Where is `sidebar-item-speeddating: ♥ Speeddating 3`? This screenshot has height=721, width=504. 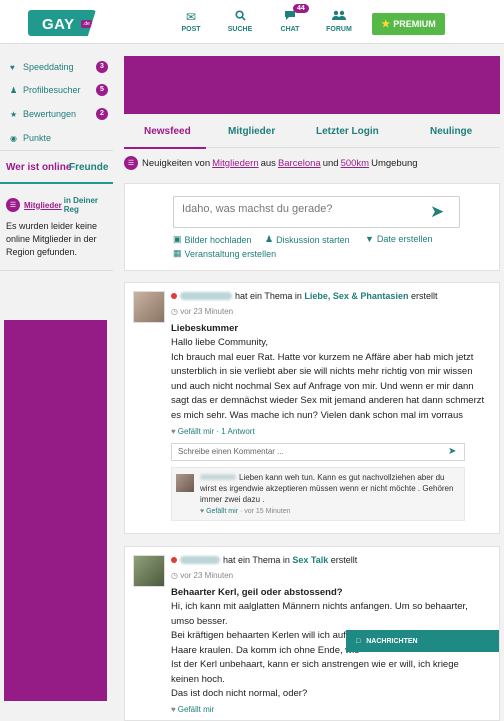 sidebar-item-speeddating: ♥ Speeddating 3 is located at coordinates (59, 67).